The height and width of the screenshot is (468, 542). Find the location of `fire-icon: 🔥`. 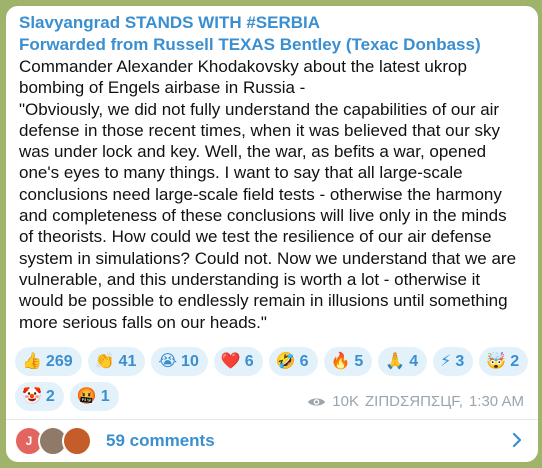

fire-icon: 🔥 is located at coordinates (340, 361).